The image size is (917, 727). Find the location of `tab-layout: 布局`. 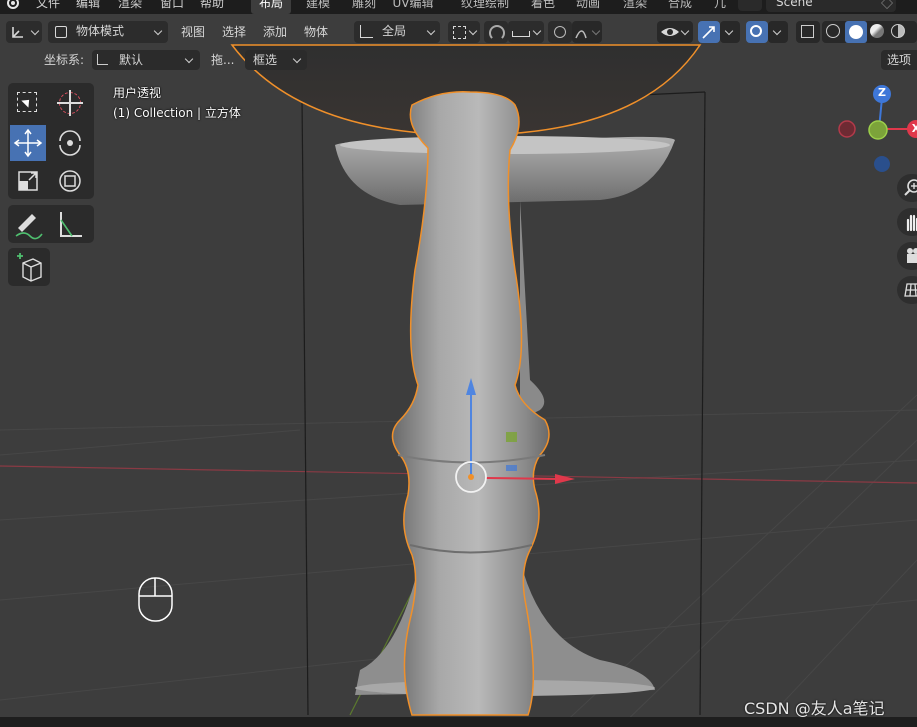

tab-layout: 布局 is located at coordinates (271, 7).